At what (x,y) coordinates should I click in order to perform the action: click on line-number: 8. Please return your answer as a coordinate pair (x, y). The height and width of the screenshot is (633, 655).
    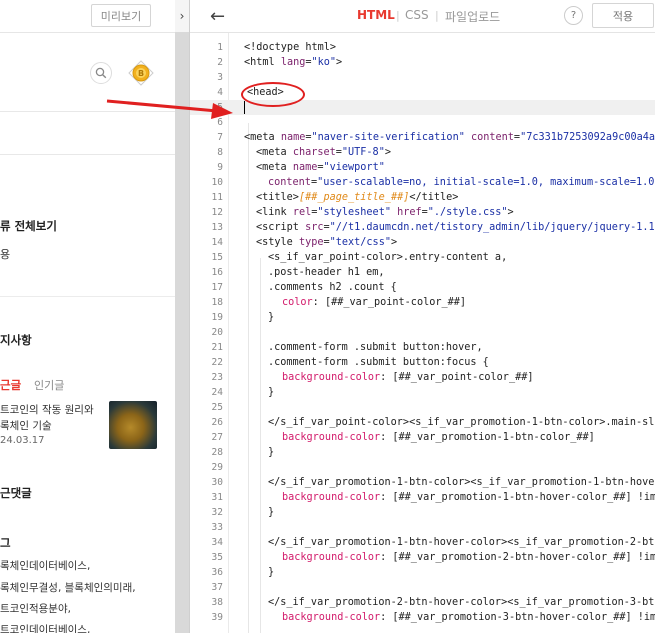
    Looking at the image, I should click on (220, 152).